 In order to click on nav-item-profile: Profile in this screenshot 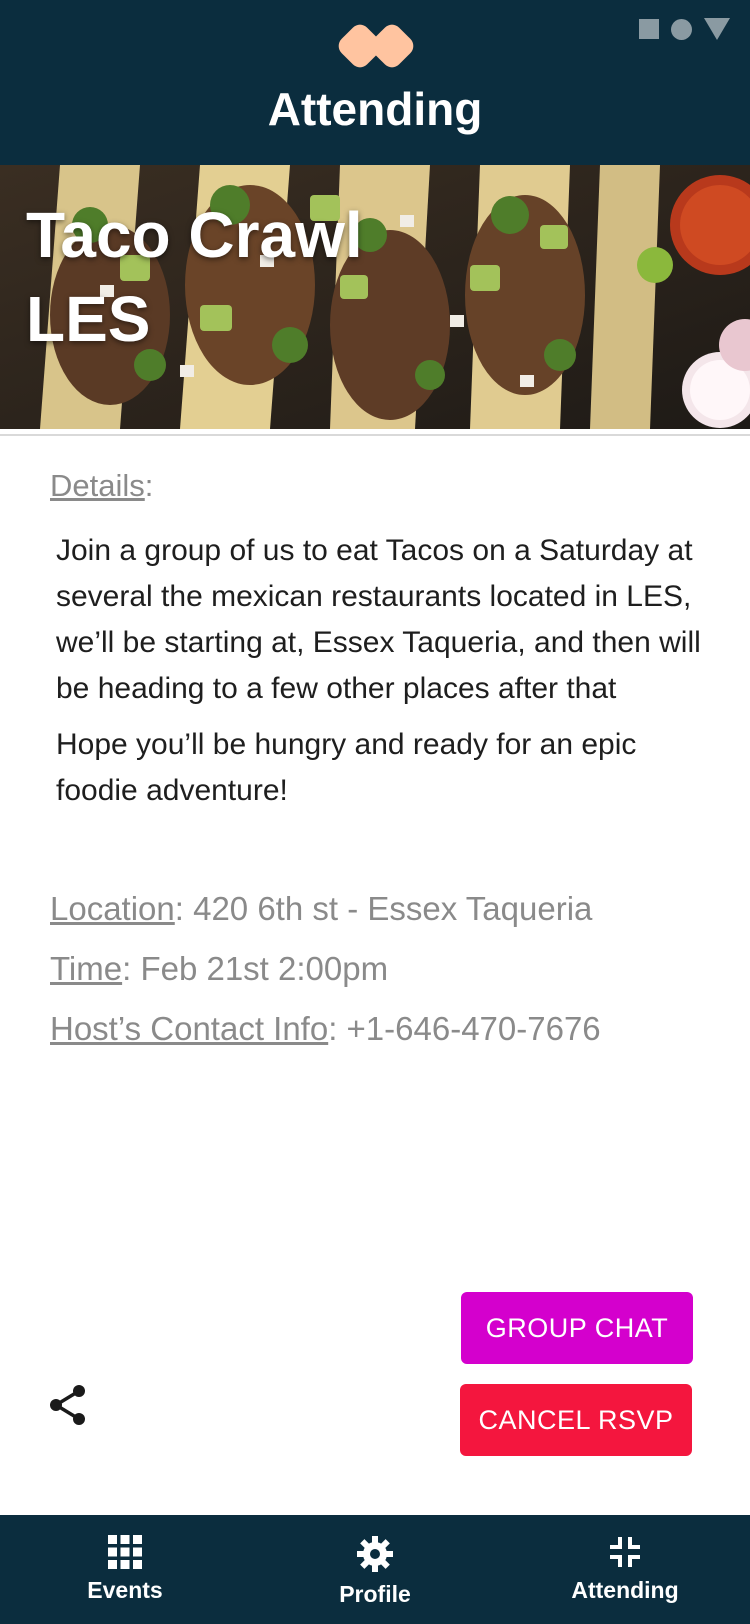, I will do `click(375, 1569)`.